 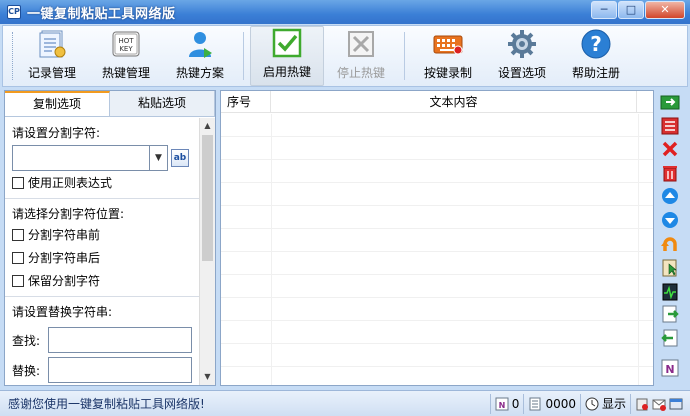 I want to click on count-b-value: 0000, so click(x=560, y=403).